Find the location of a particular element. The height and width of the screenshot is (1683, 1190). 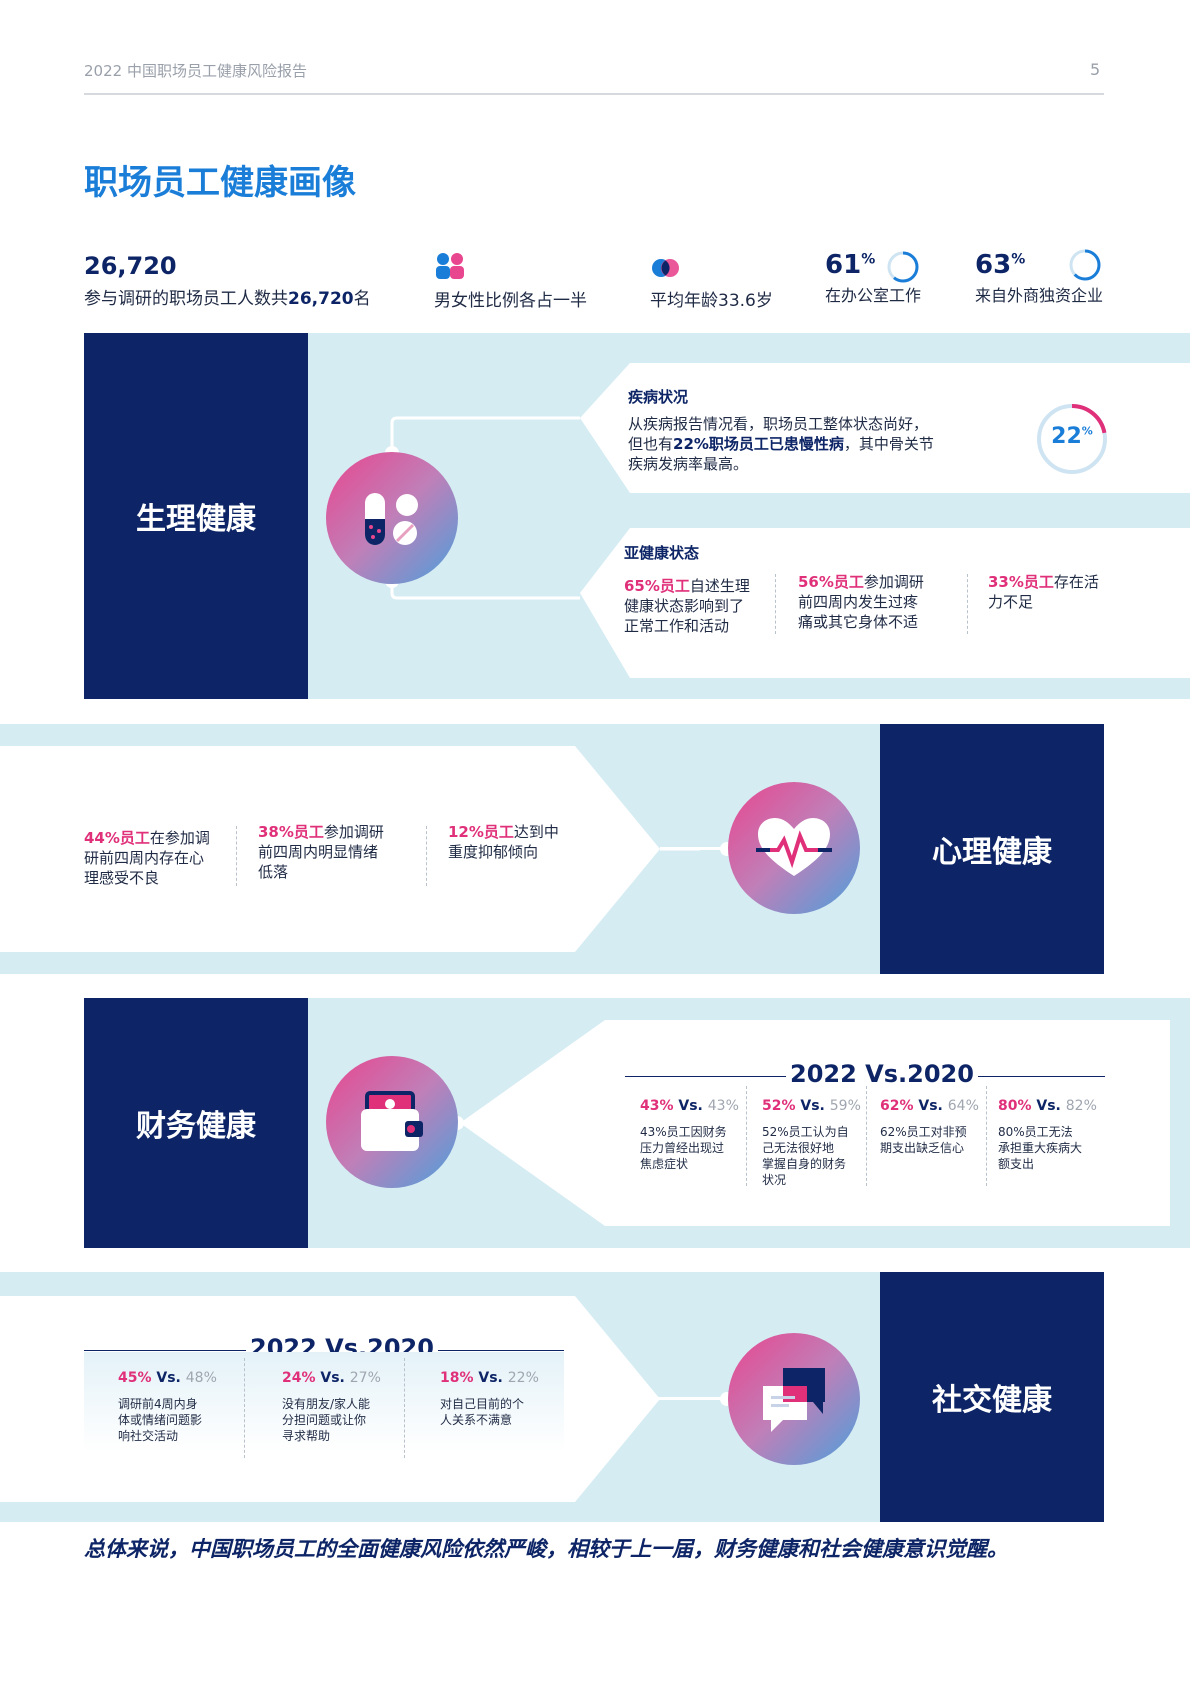

mental-item: 44%员工在参加调 研前四周内存在心 理感受不良 is located at coordinates (147, 858).